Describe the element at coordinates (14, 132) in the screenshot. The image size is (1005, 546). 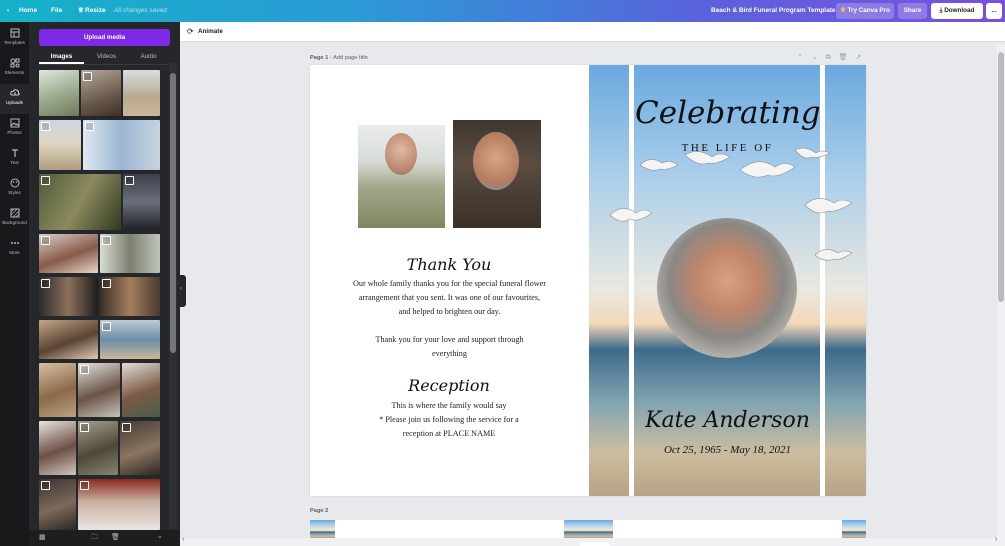
I see `rail-label: Photos` at that location.